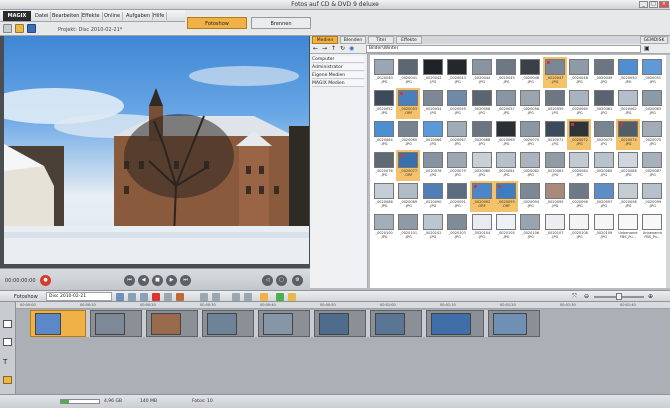 This screenshot has width=670, height=408. Describe the element at coordinates (628, 103) in the screenshot. I see `thumbnail-item: _0020062 .JPG` at that location.